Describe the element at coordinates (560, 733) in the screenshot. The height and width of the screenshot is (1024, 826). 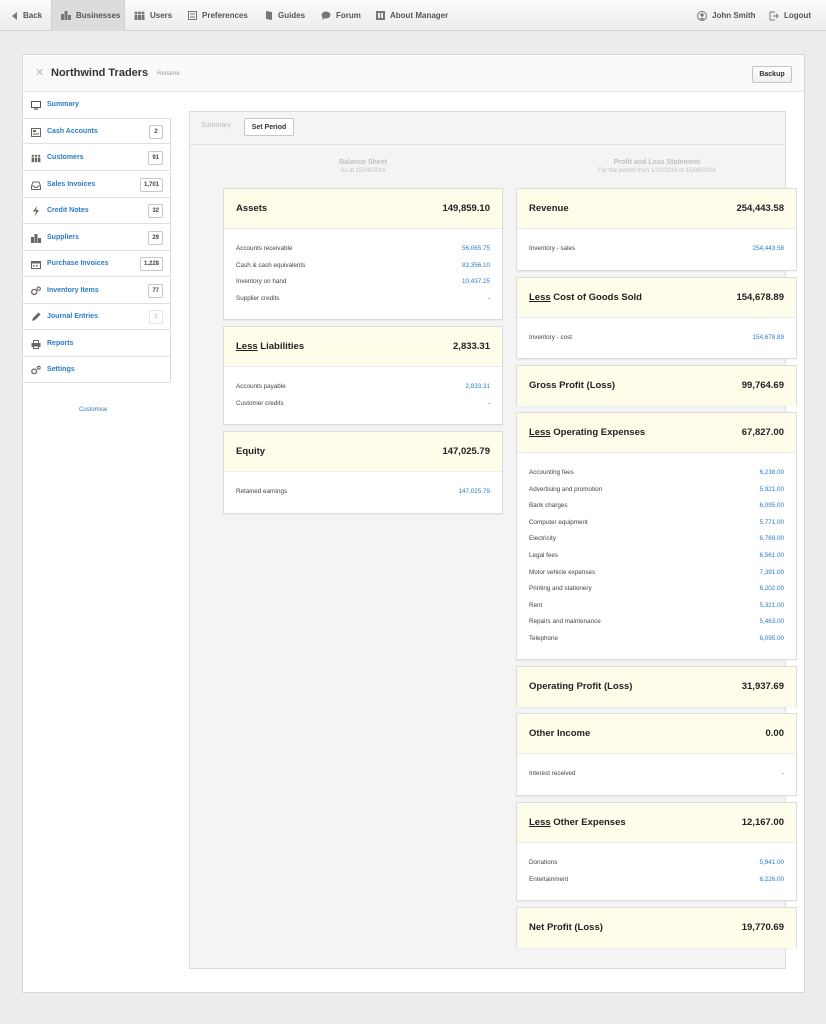
I see `card-title: Other Income` at that location.